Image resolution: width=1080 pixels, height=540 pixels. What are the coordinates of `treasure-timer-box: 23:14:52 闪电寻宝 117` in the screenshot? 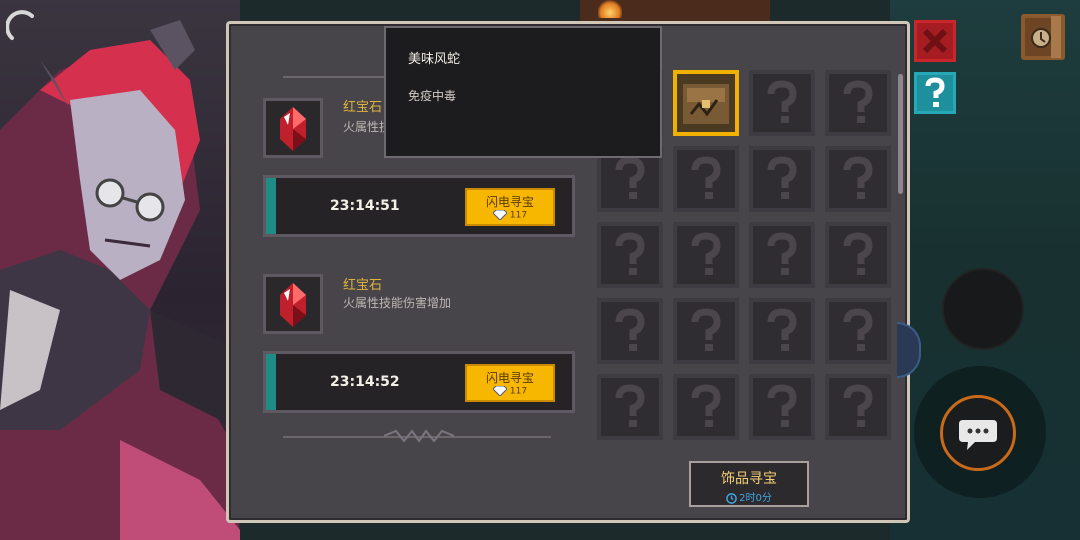 It's located at (419, 382).